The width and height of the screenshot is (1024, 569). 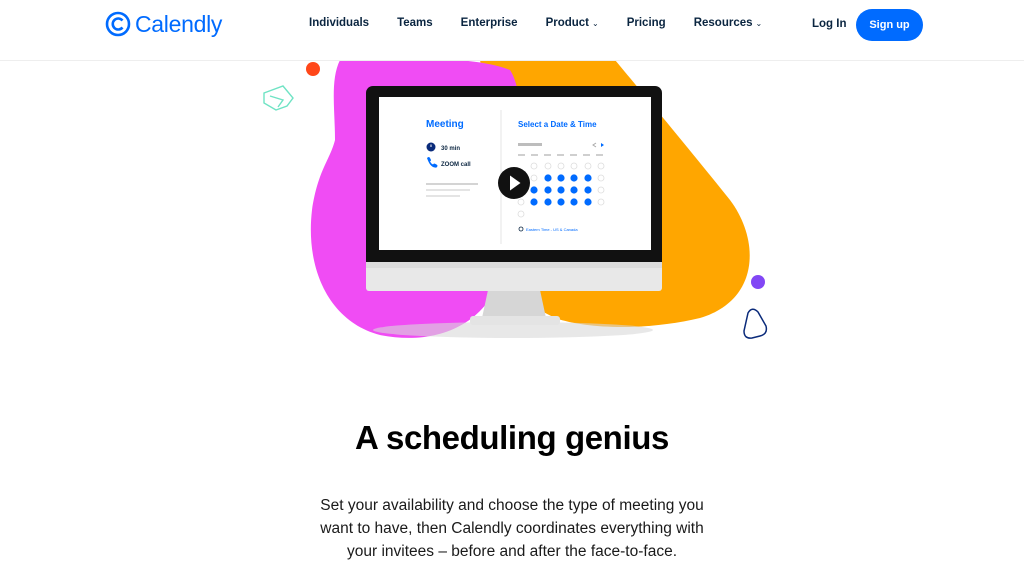 I want to click on screen-picker-title: Select a Date & Time, so click(x=557, y=124).